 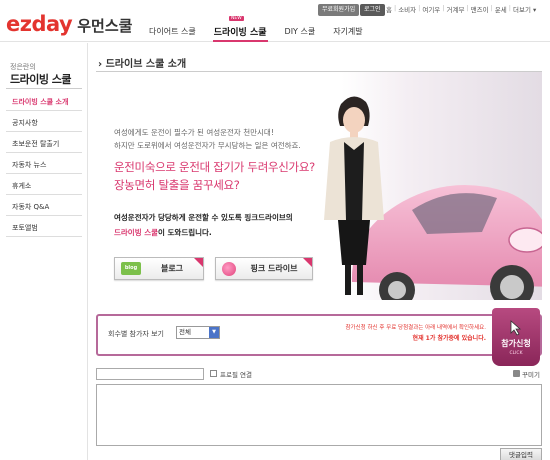 I want to click on apply-button: 참가신청 CLICK, so click(x=516, y=337).